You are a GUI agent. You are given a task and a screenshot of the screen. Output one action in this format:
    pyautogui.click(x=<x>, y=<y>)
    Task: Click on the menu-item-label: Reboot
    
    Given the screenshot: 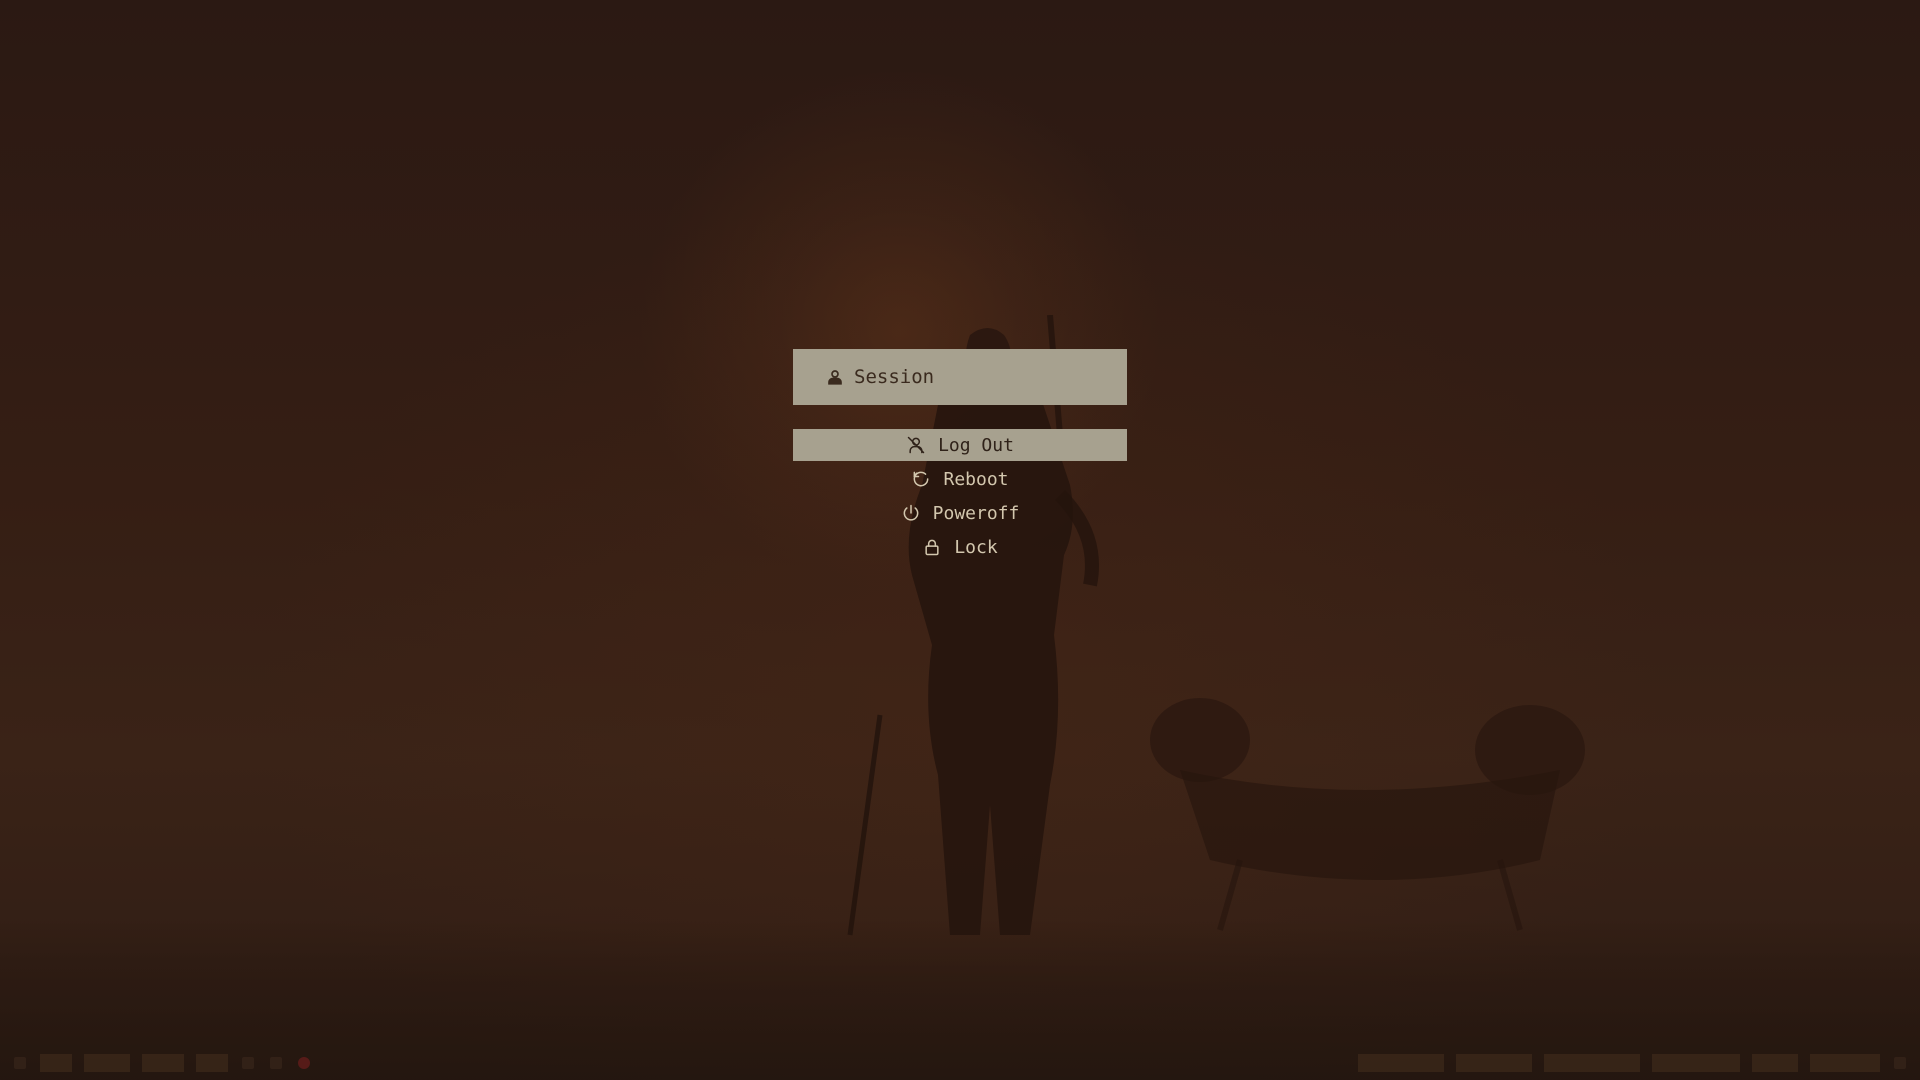 What is the action you would take?
    pyautogui.click(x=976, y=479)
    